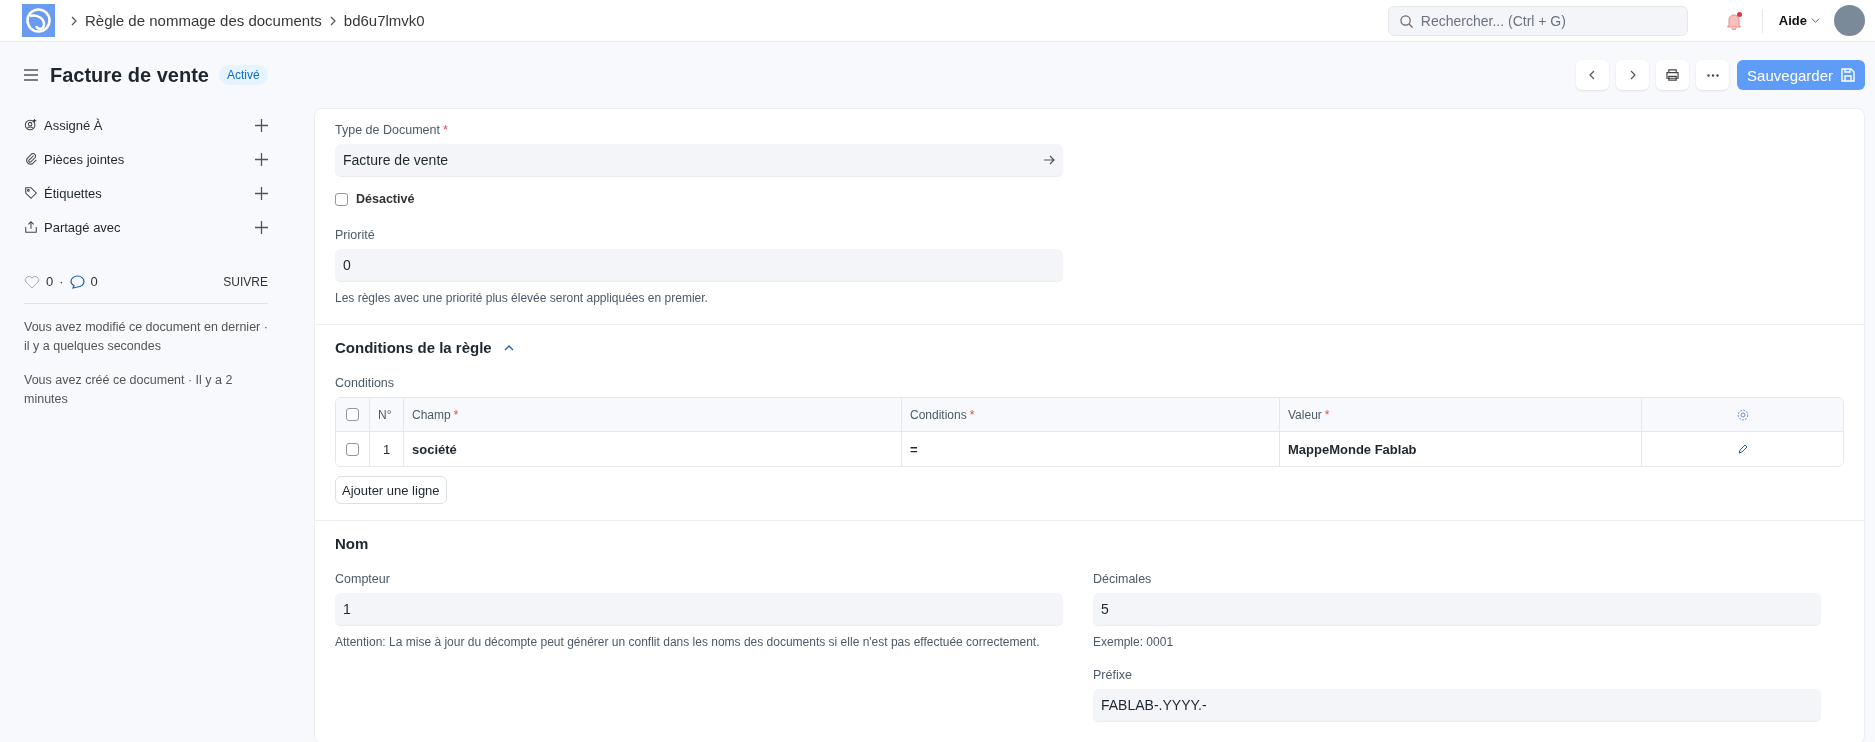  I want to click on edit-icon, so click(1742, 449).